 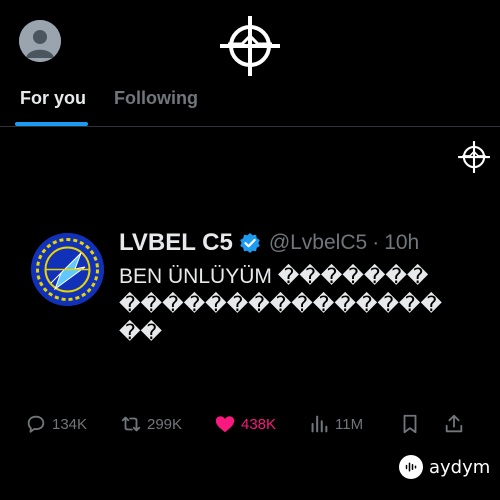 I want to click on bookmark-button, so click(x=410, y=424).